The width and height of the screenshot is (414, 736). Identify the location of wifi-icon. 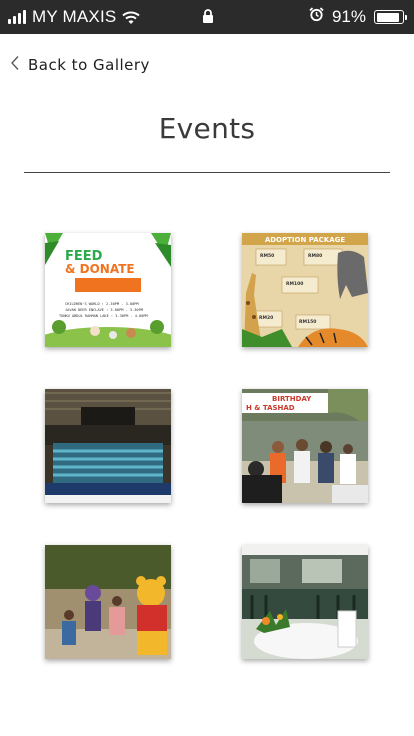
(131, 17).